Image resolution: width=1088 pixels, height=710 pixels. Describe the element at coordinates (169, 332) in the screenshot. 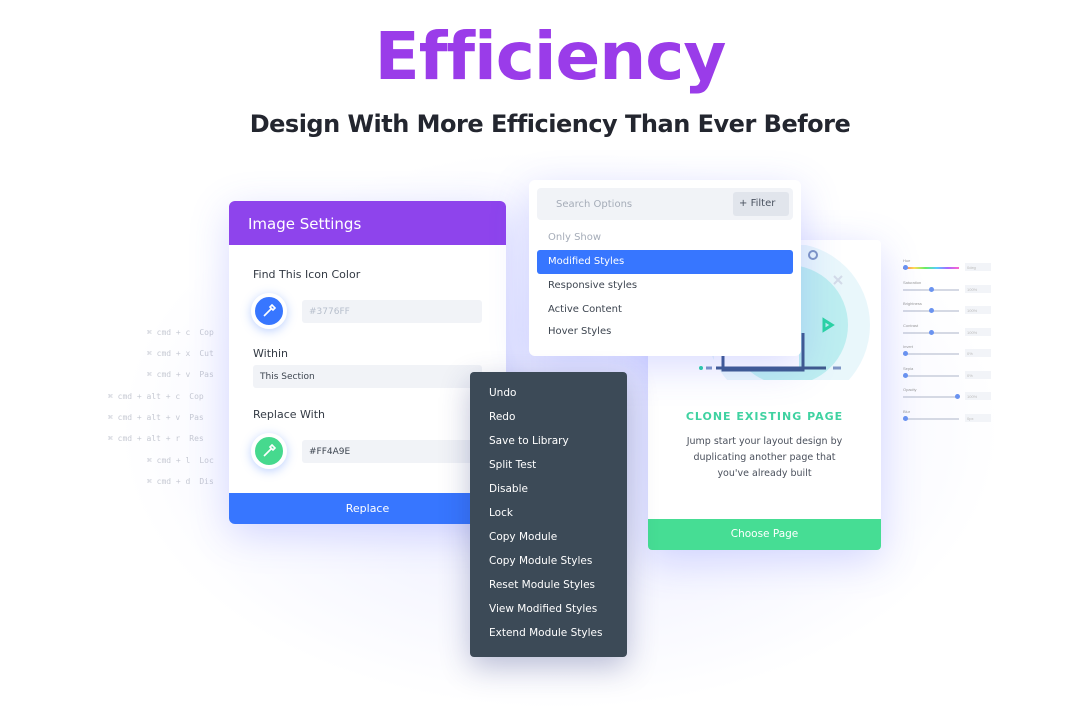

I see `shortcut-keys: ⌘ cmd + c` at that location.